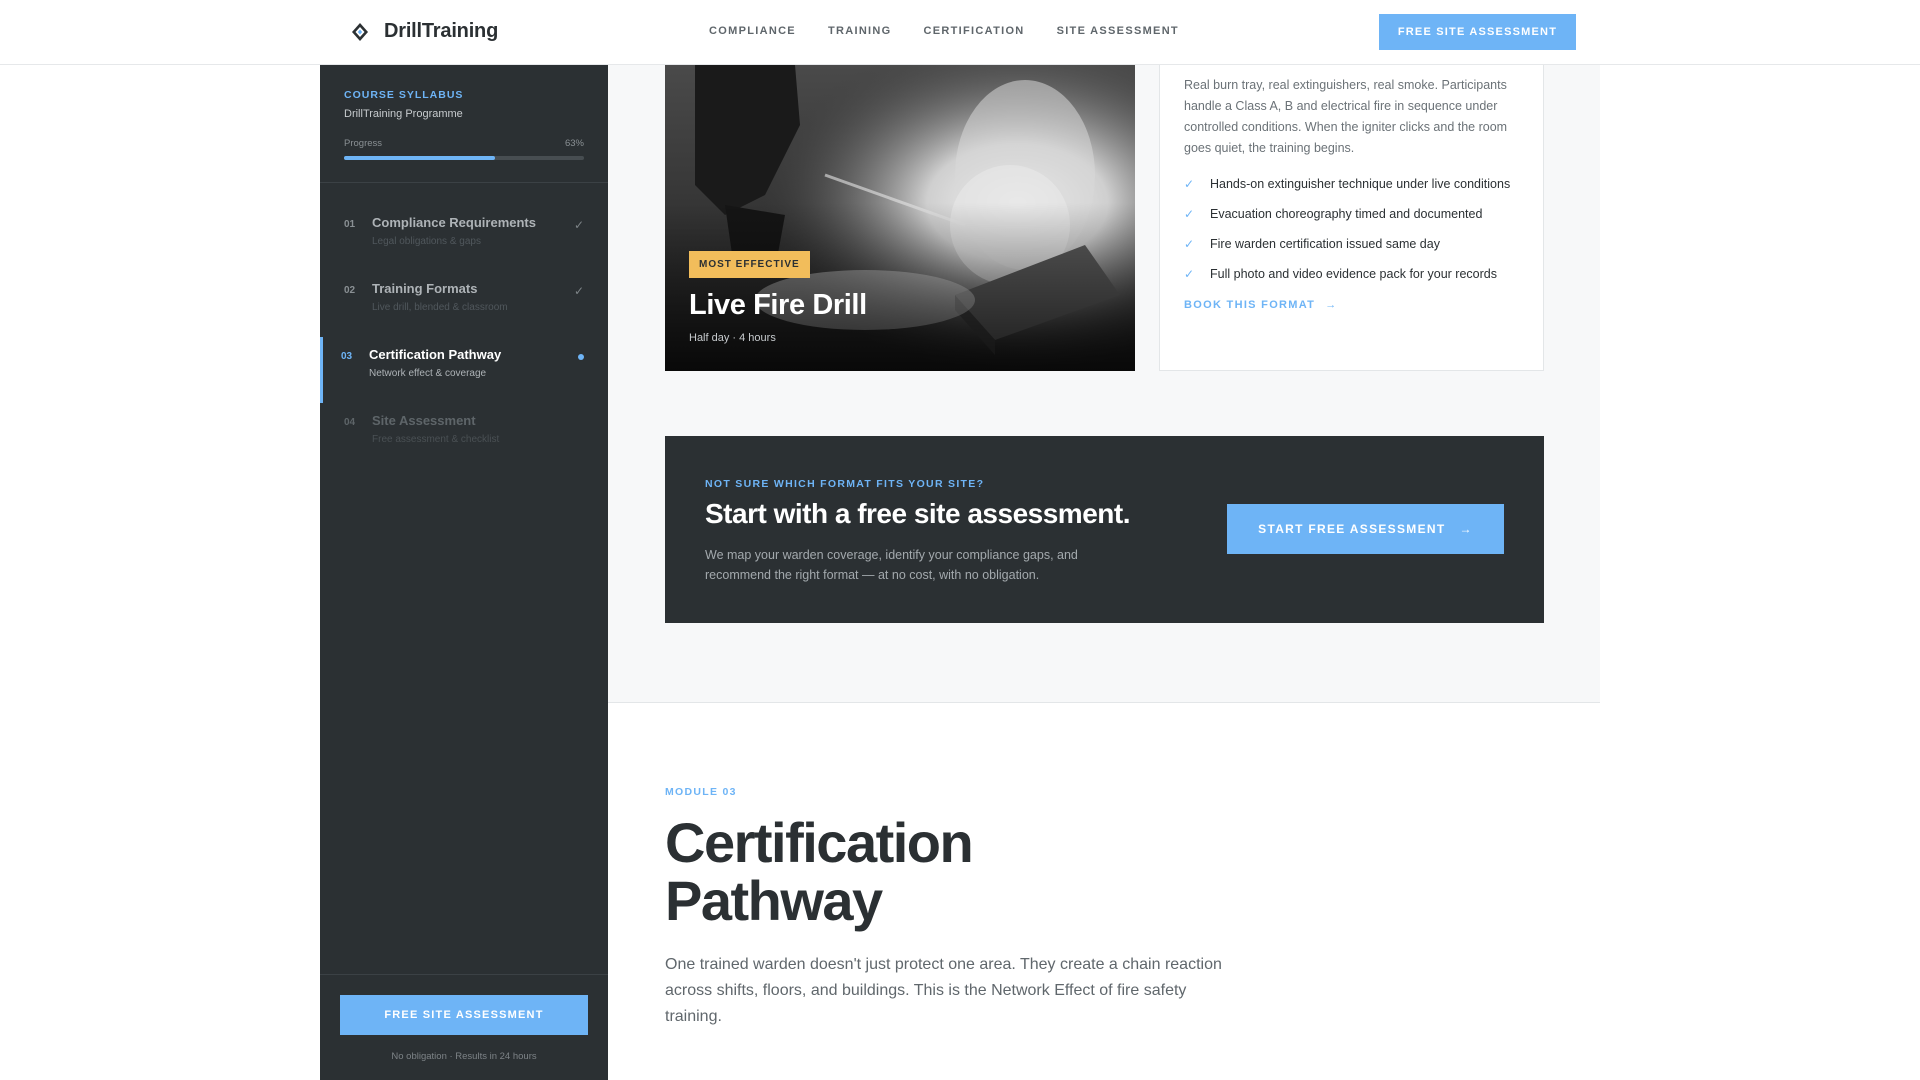 The height and width of the screenshot is (1080, 1920). Describe the element at coordinates (426, 241) in the screenshot. I see `item-description: Legal obligations & gaps` at that location.